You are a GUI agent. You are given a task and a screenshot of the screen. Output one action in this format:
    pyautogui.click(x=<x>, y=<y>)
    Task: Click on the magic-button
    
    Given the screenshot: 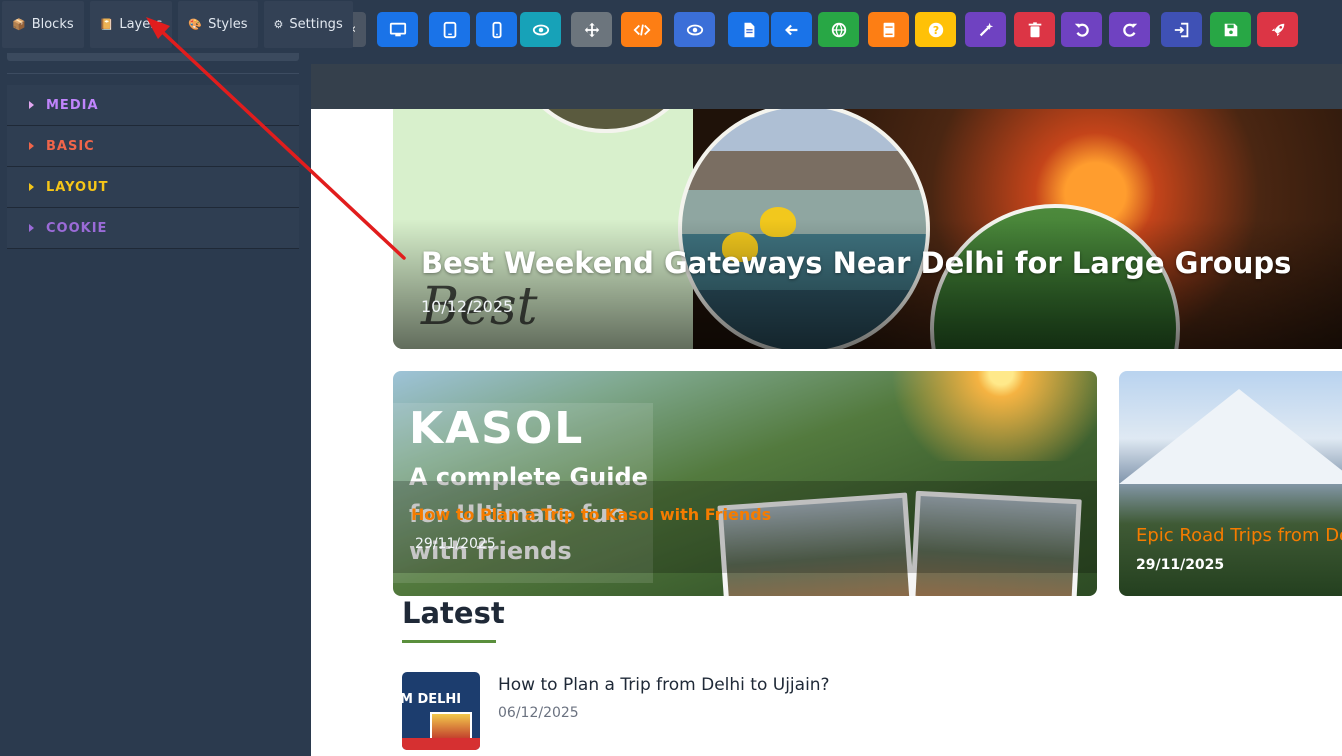 What is the action you would take?
    pyautogui.click(x=985, y=29)
    